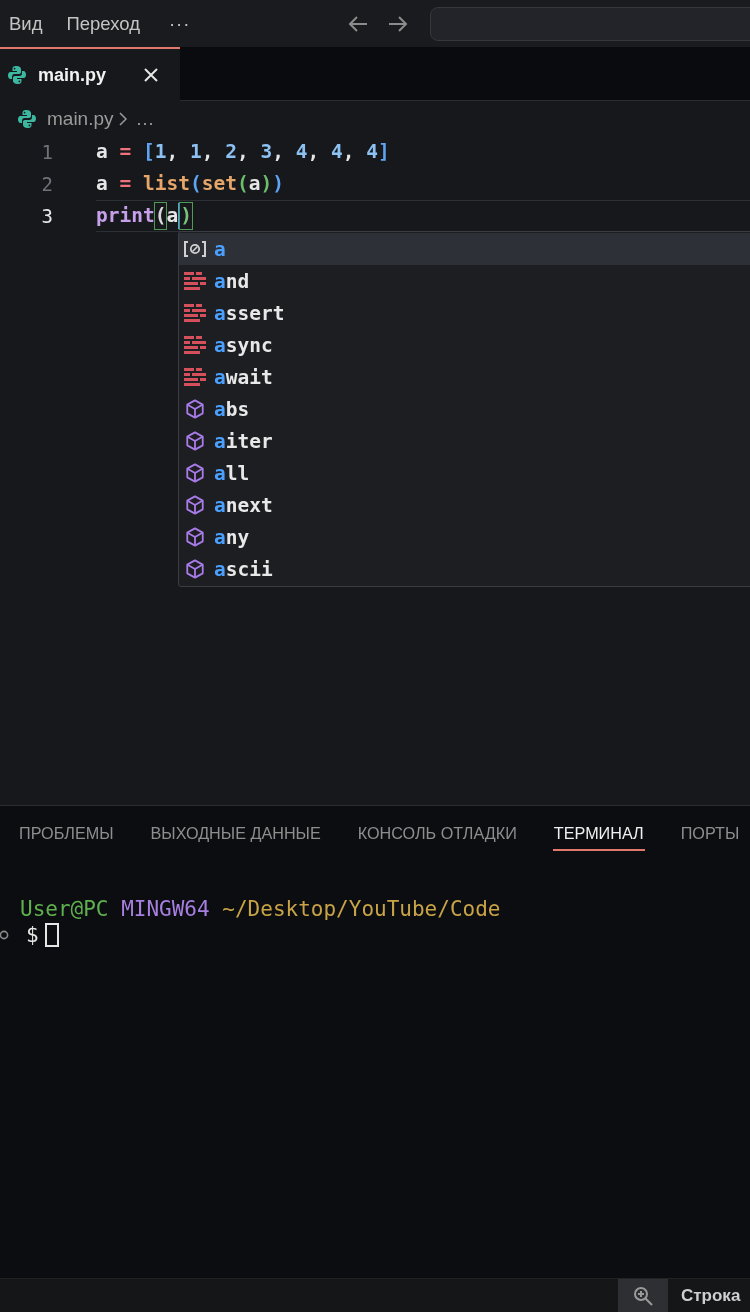 Image resolution: width=750 pixels, height=1312 pixels. Describe the element at coordinates (90, 74) in the screenshot. I see `editor-tab: main.py` at that location.